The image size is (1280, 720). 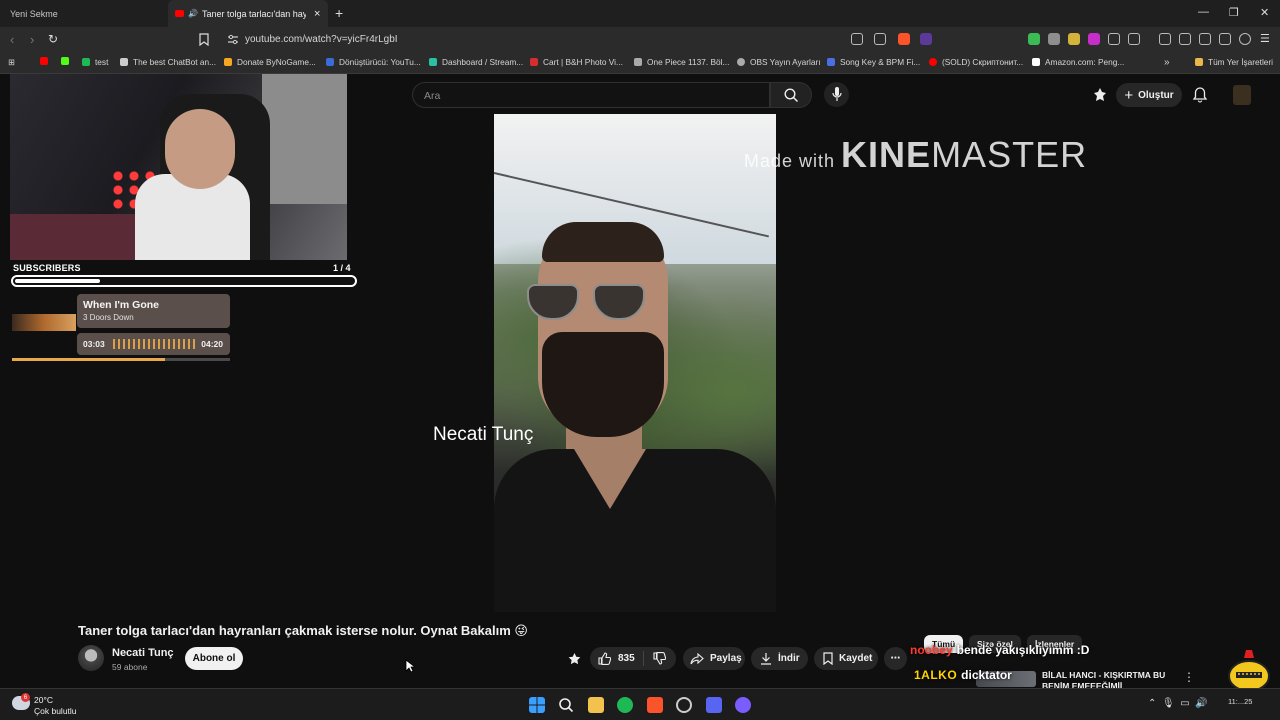 I want to click on share-button: Paylaş, so click(x=714, y=658).